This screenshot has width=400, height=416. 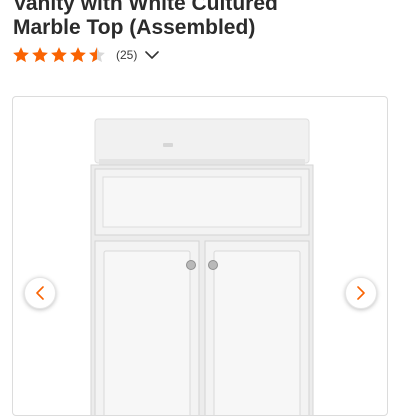 I want to click on star-rating, so click(x=59, y=55).